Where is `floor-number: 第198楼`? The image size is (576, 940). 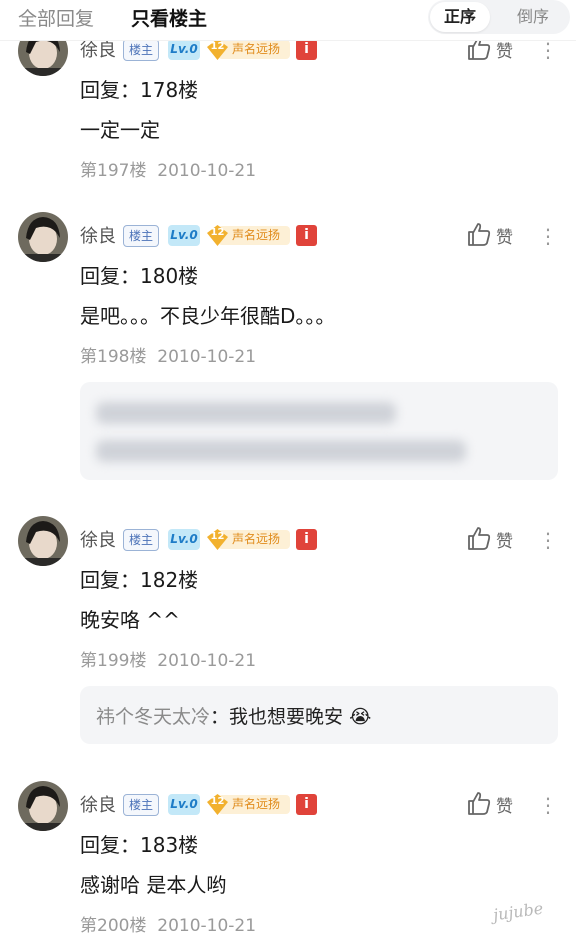 floor-number: 第198楼 is located at coordinates (113, 357).